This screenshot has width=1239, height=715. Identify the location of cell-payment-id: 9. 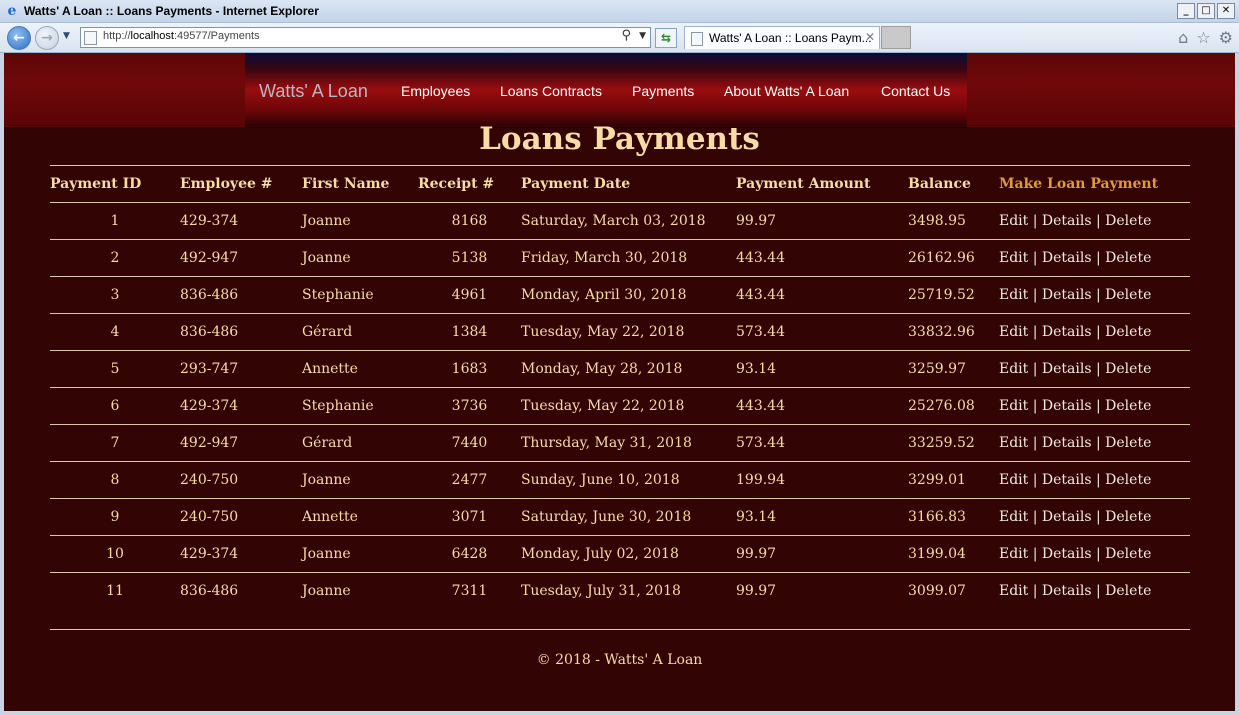
(115, 517).